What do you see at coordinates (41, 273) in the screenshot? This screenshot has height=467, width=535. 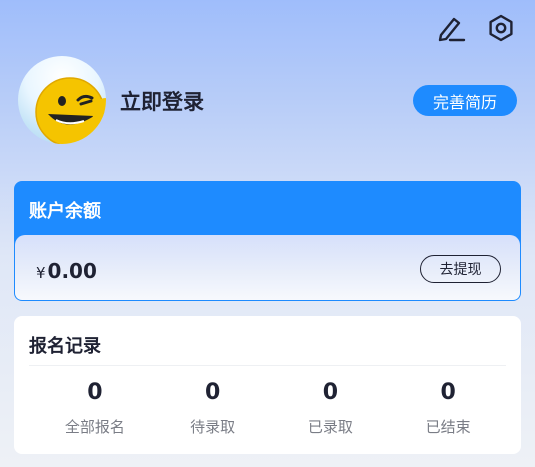 I see `currency-symbol: ¥` at bounding box center [41, 273].